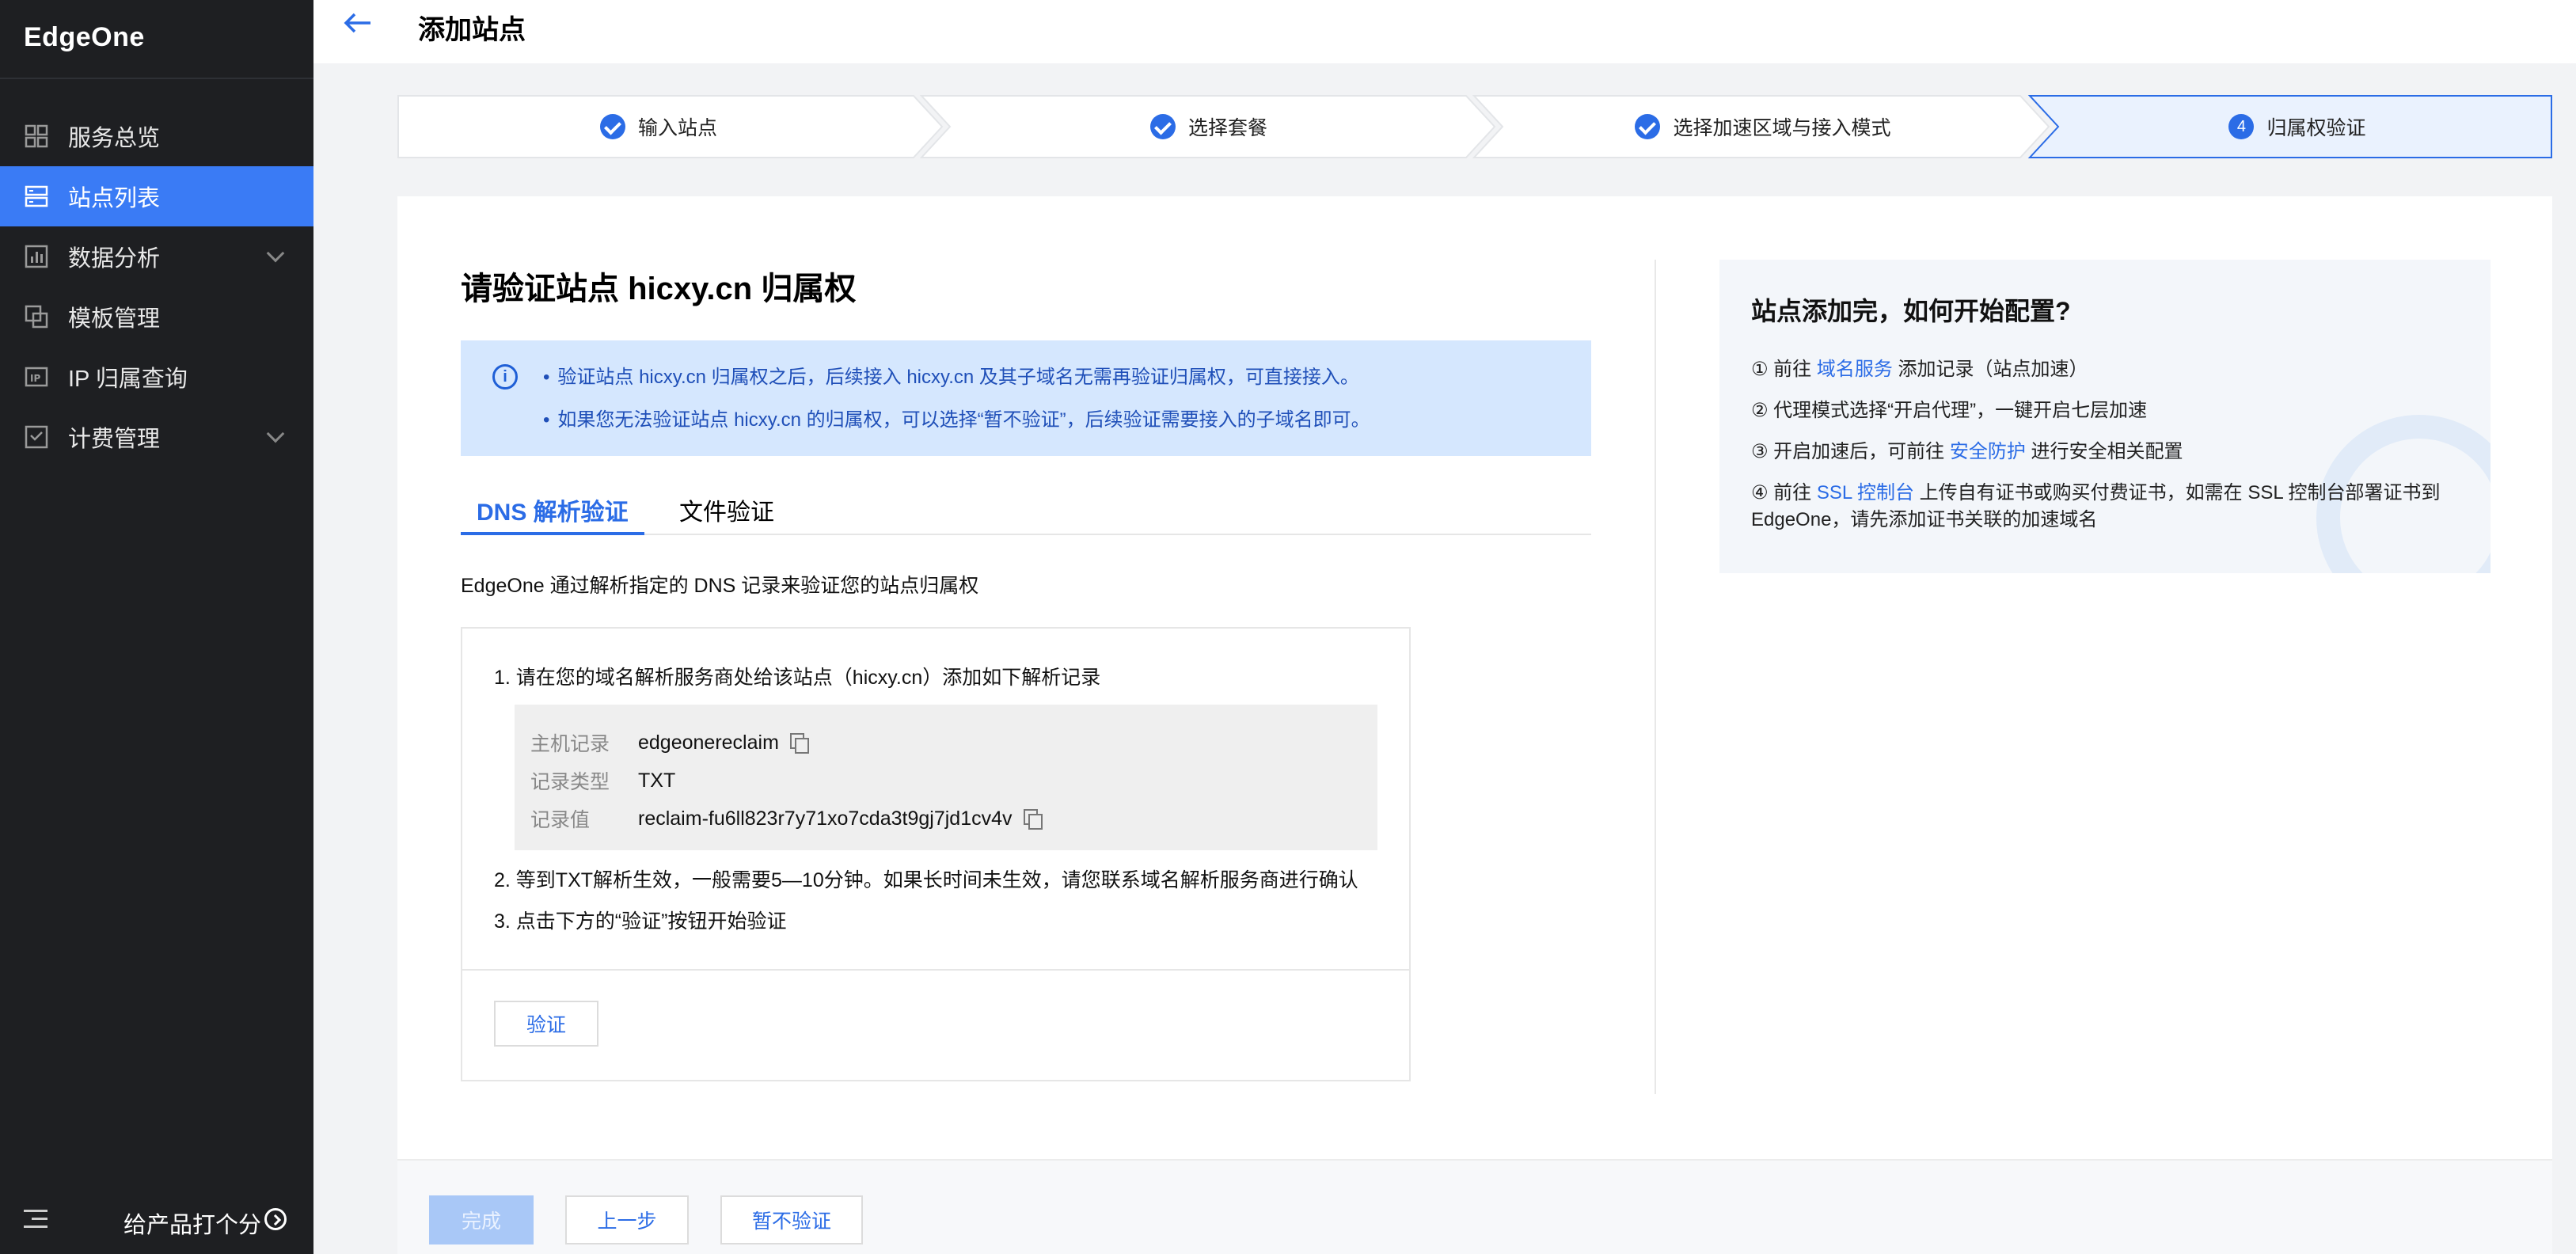 The height and width of the screenshot is (1254, 2576). I want to click on grid-icon, so click(36, 136).